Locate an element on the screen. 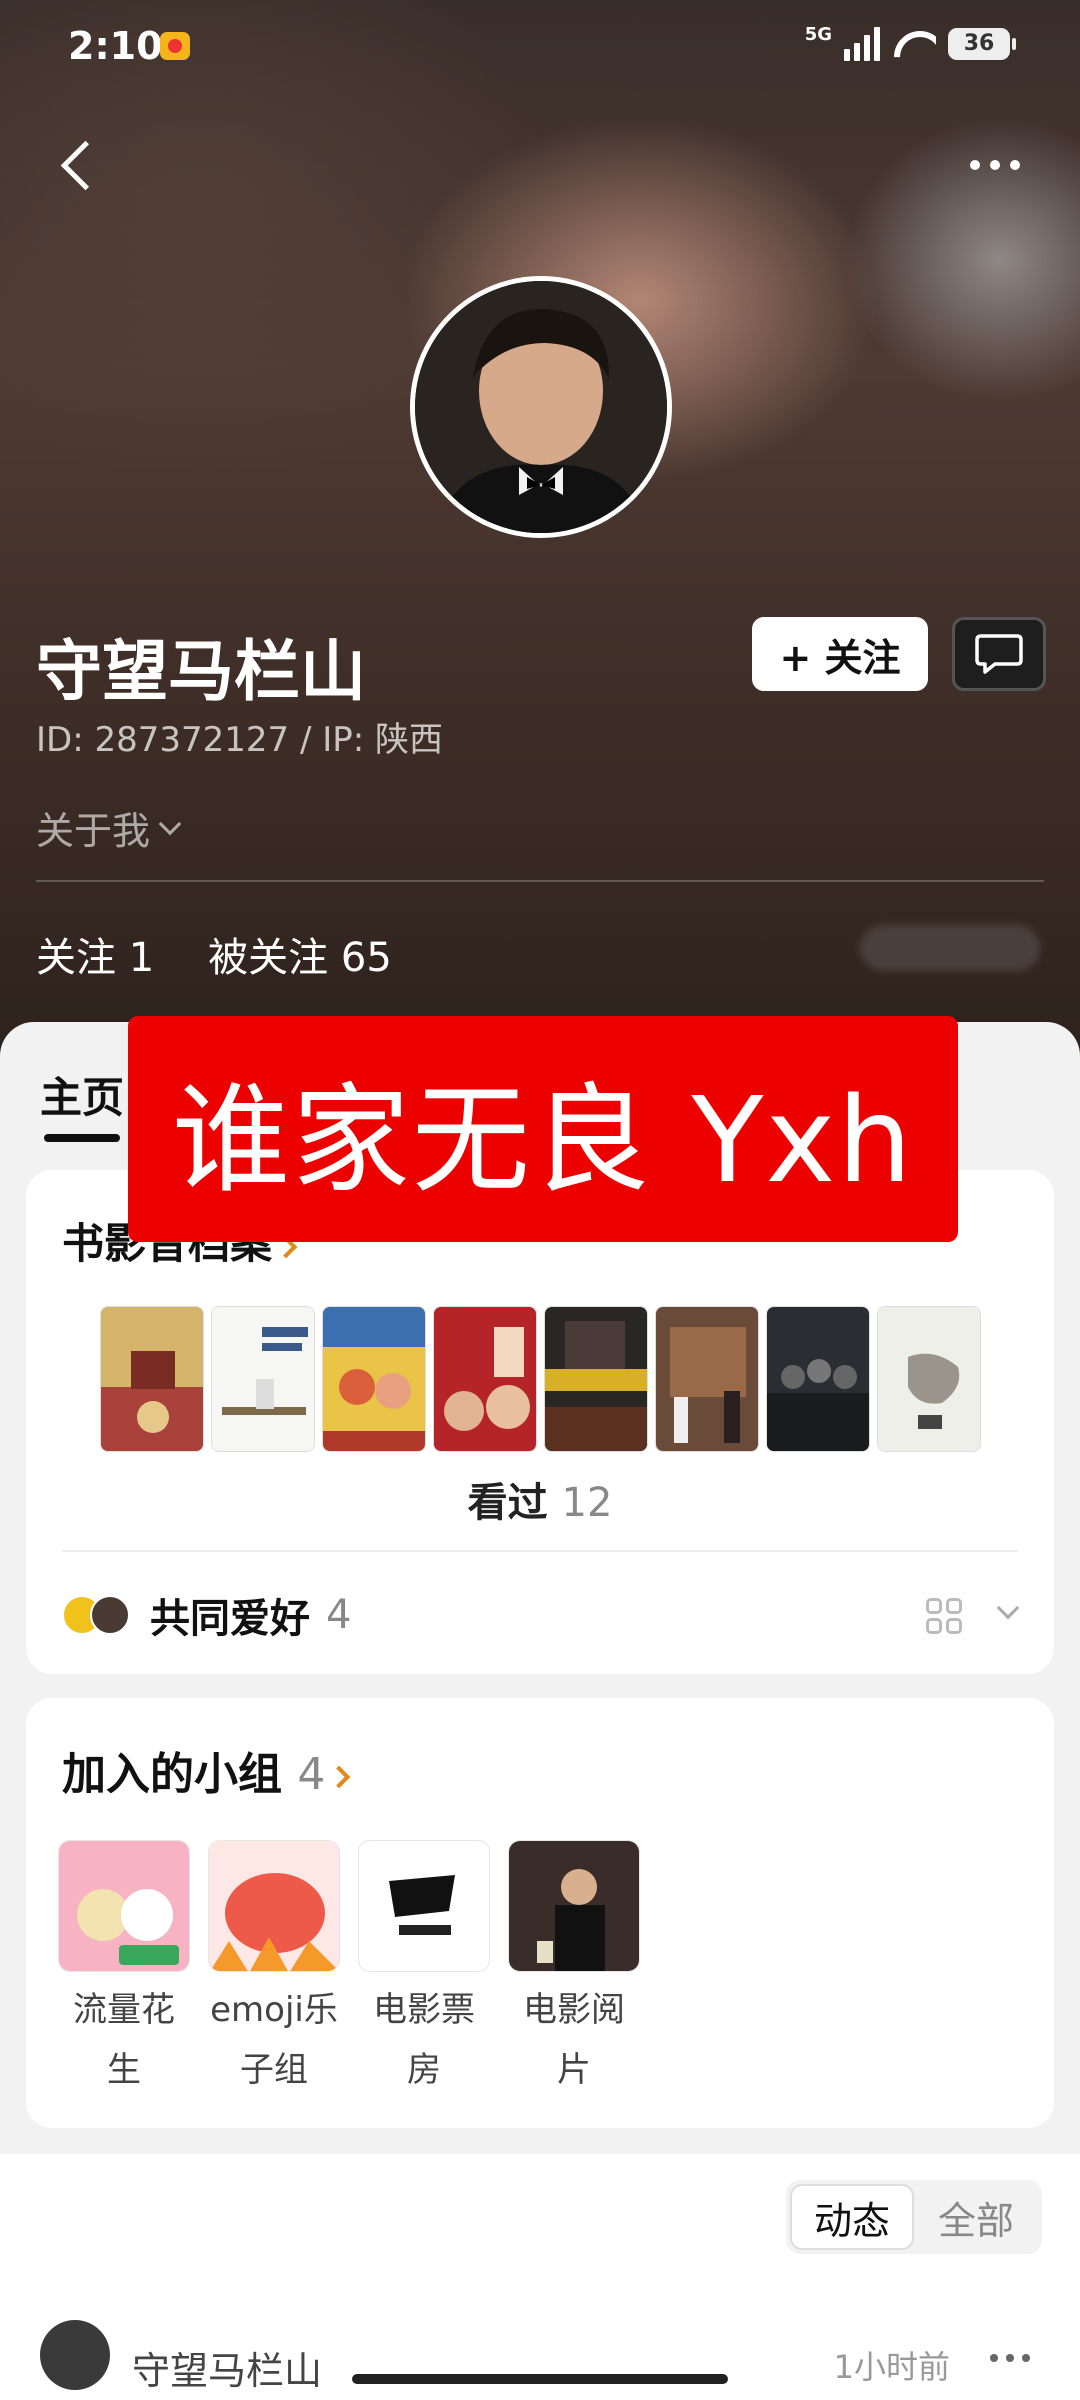  profile-id-ip: ID: 287372127 / IP: 陕西 is located at coordinates (240, 740).